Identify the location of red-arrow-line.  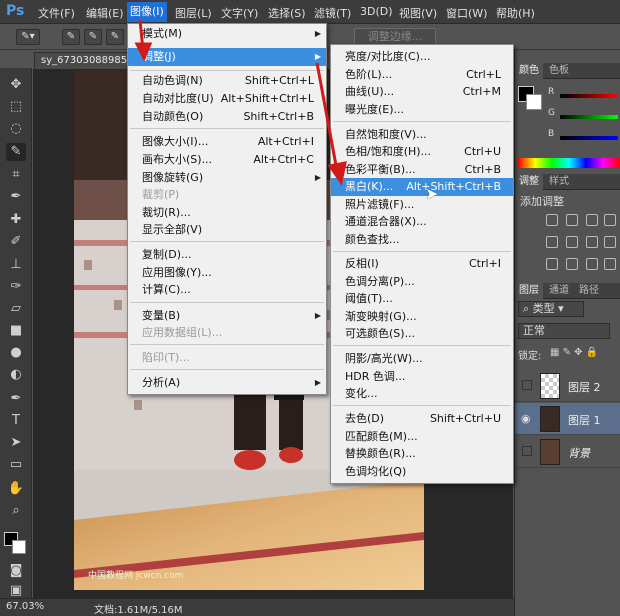
(327, 119).